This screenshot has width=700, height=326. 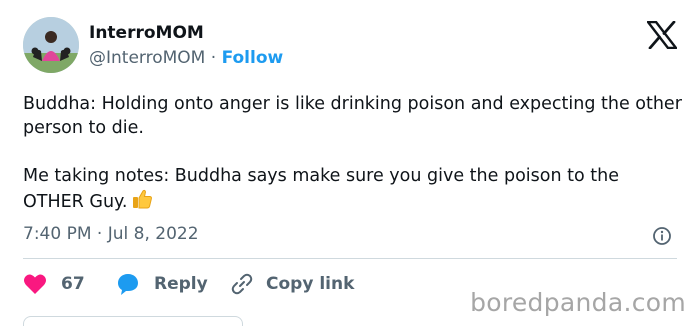 I want to click on avatar, so click(x=51, y=45).